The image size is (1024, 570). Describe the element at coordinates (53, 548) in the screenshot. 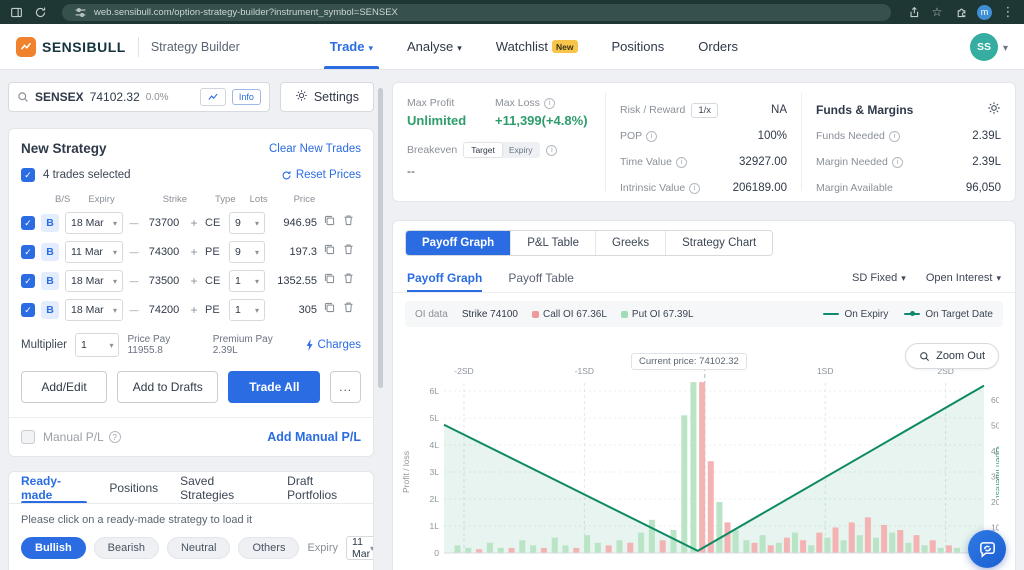

I see `chip-bullish: Bullish` at that location.